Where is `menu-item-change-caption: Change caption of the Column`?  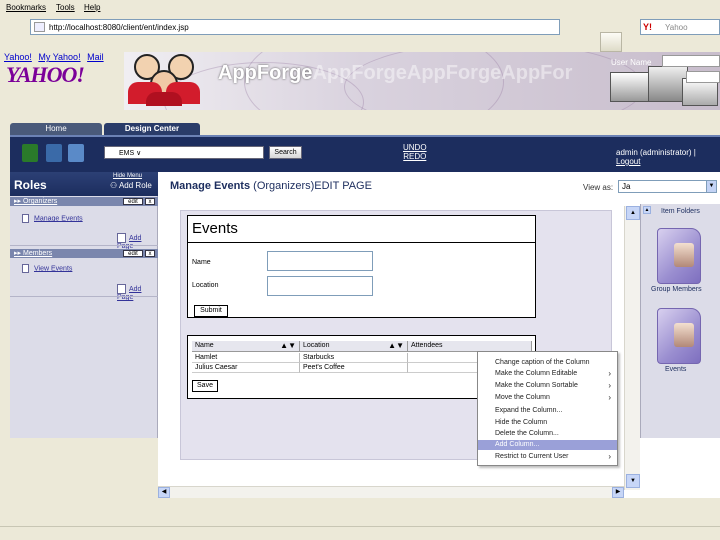
menu-item-change-caption: Change caption of the Column is located at coordinates (547, 363).